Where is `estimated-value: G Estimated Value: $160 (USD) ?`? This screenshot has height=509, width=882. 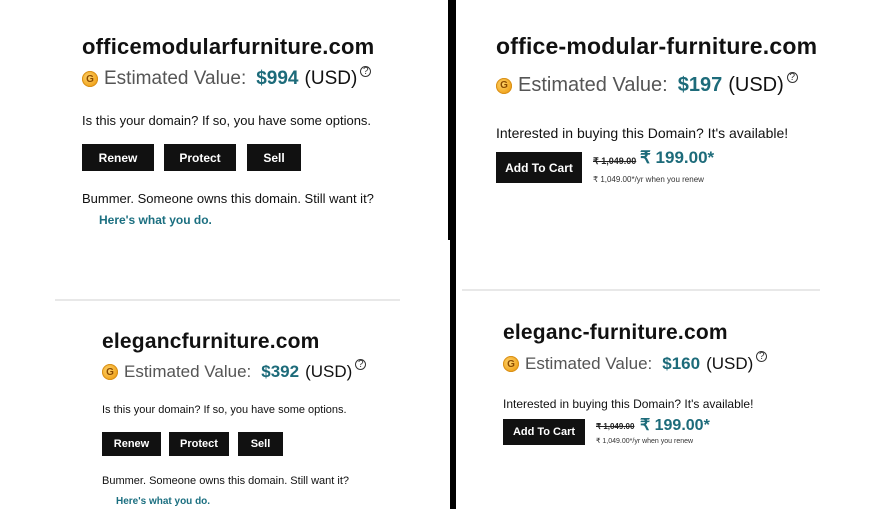 estimated-value: G Estimated Value: $160 (USD) ? is located at coordinates (635, 362).